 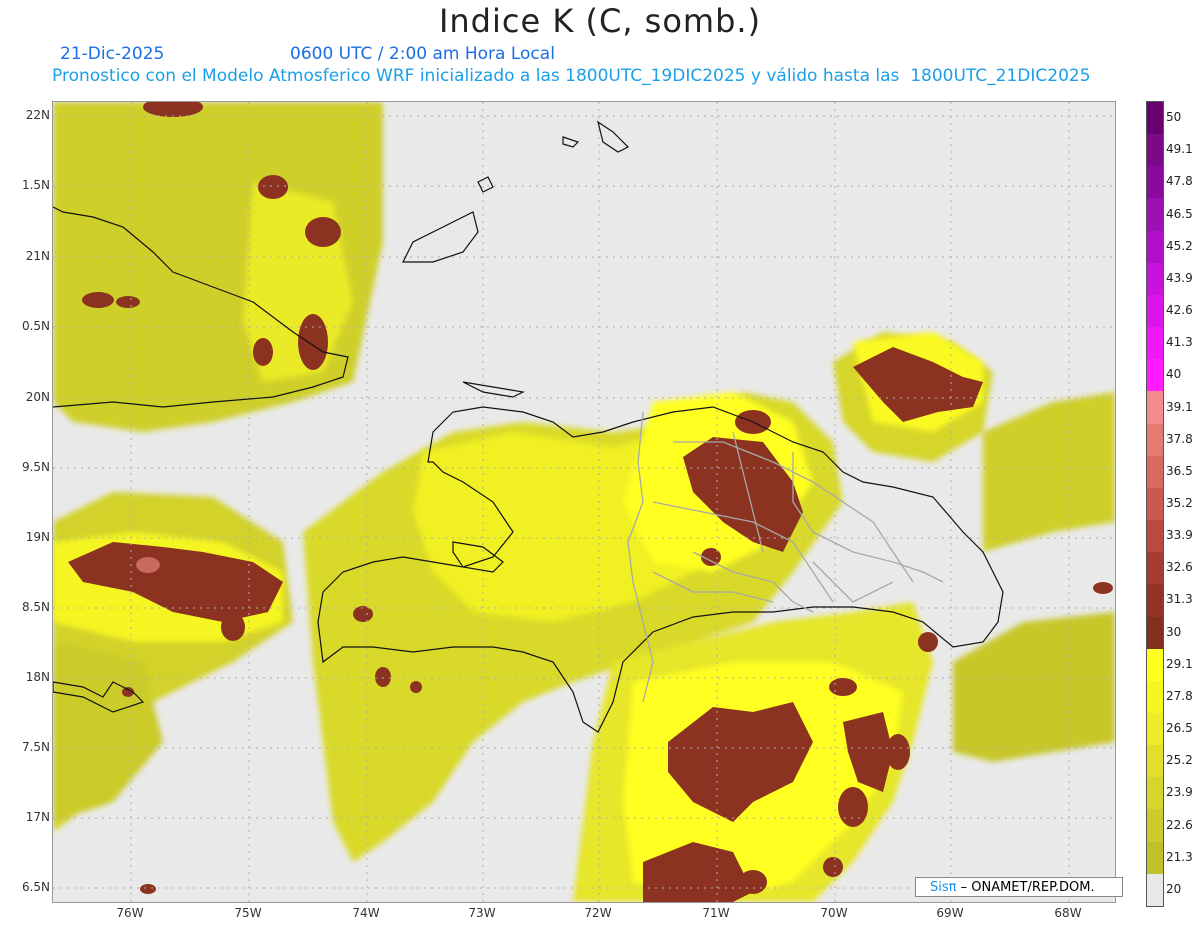 I want to click on colorbar-label: 47.8, so click(x=1179, y=181).